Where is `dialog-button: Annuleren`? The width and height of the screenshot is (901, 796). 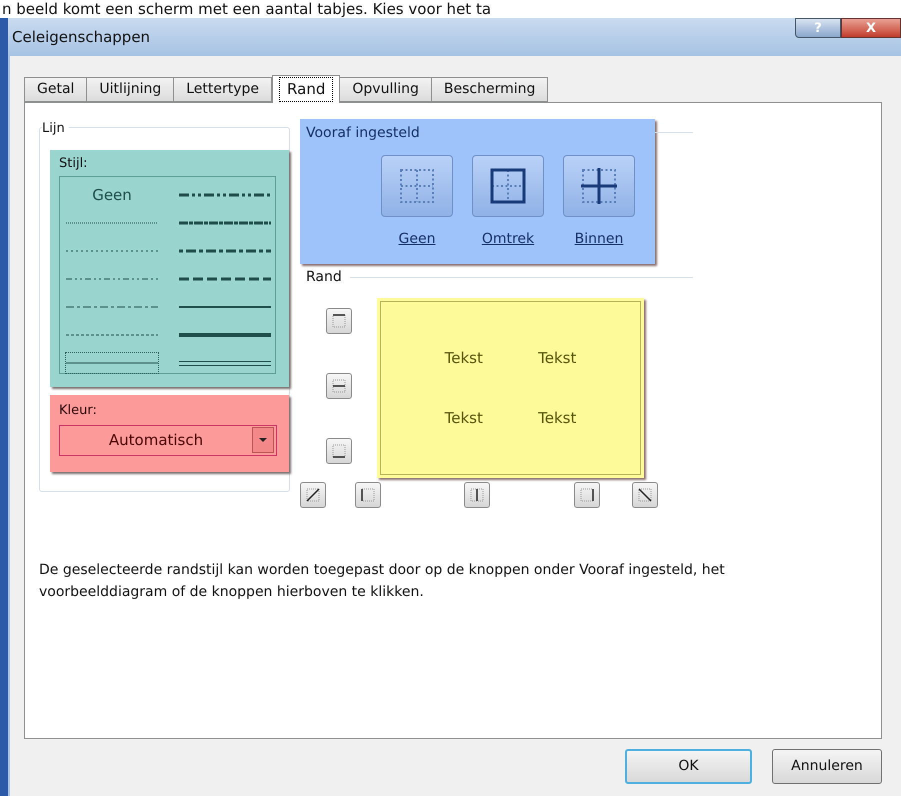 dialog-button: Annuleren is located at coordinates (827, 766).